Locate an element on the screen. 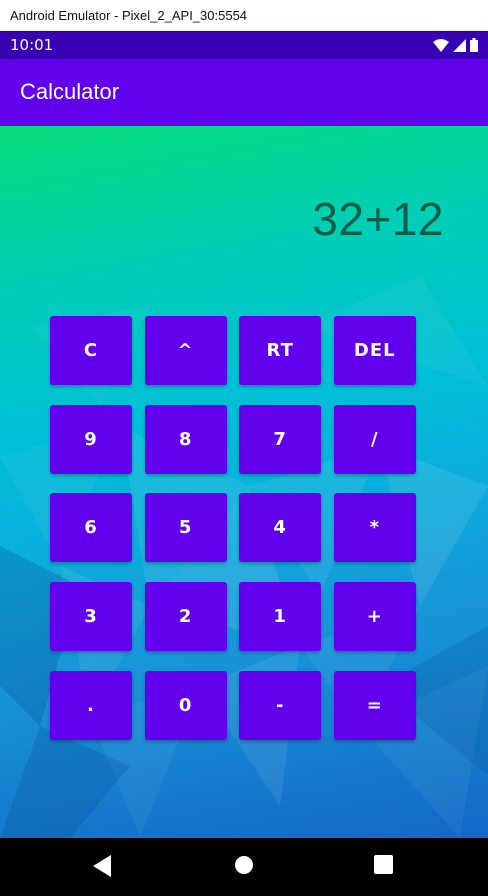  equals-button: = is located at coordinates (374, 705).